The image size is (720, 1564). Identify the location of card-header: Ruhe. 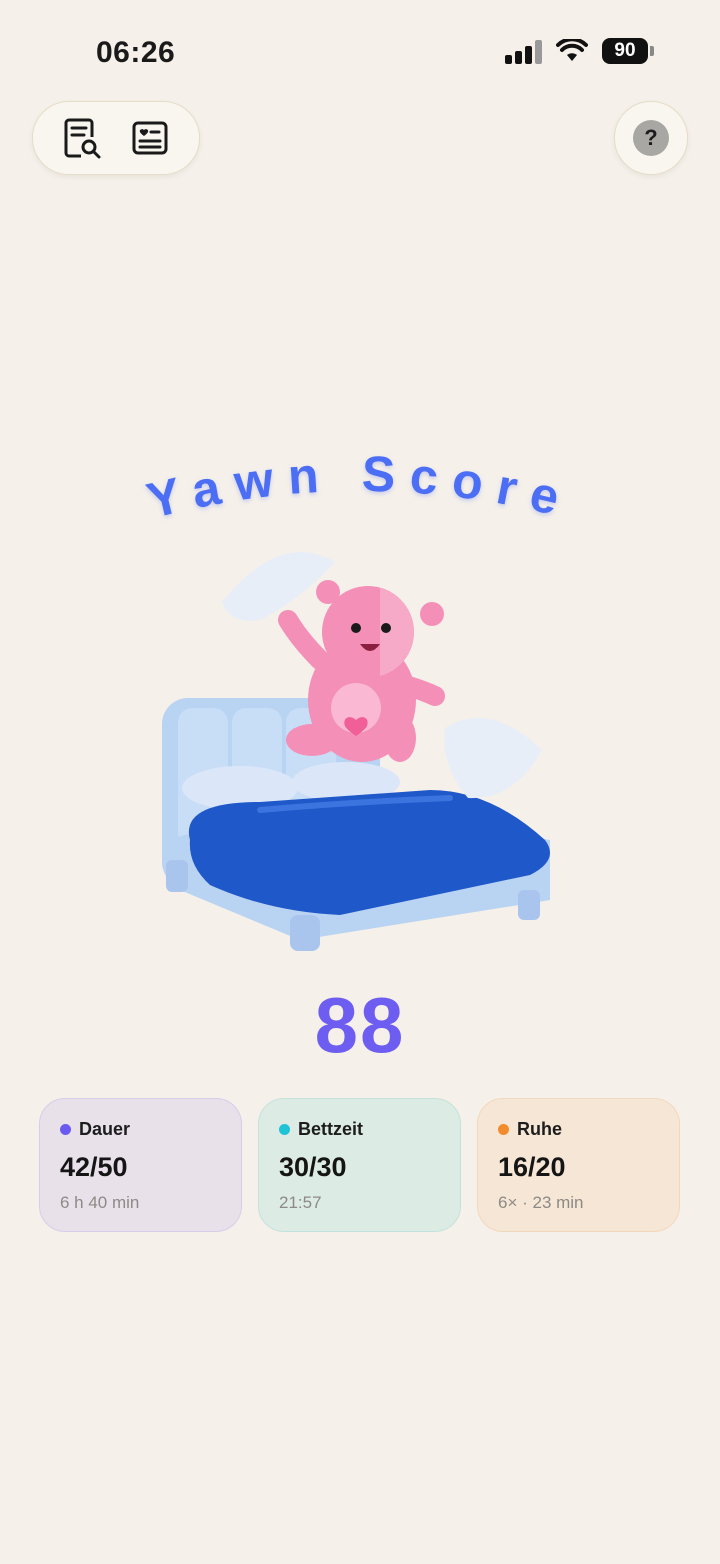
(578, 1129).